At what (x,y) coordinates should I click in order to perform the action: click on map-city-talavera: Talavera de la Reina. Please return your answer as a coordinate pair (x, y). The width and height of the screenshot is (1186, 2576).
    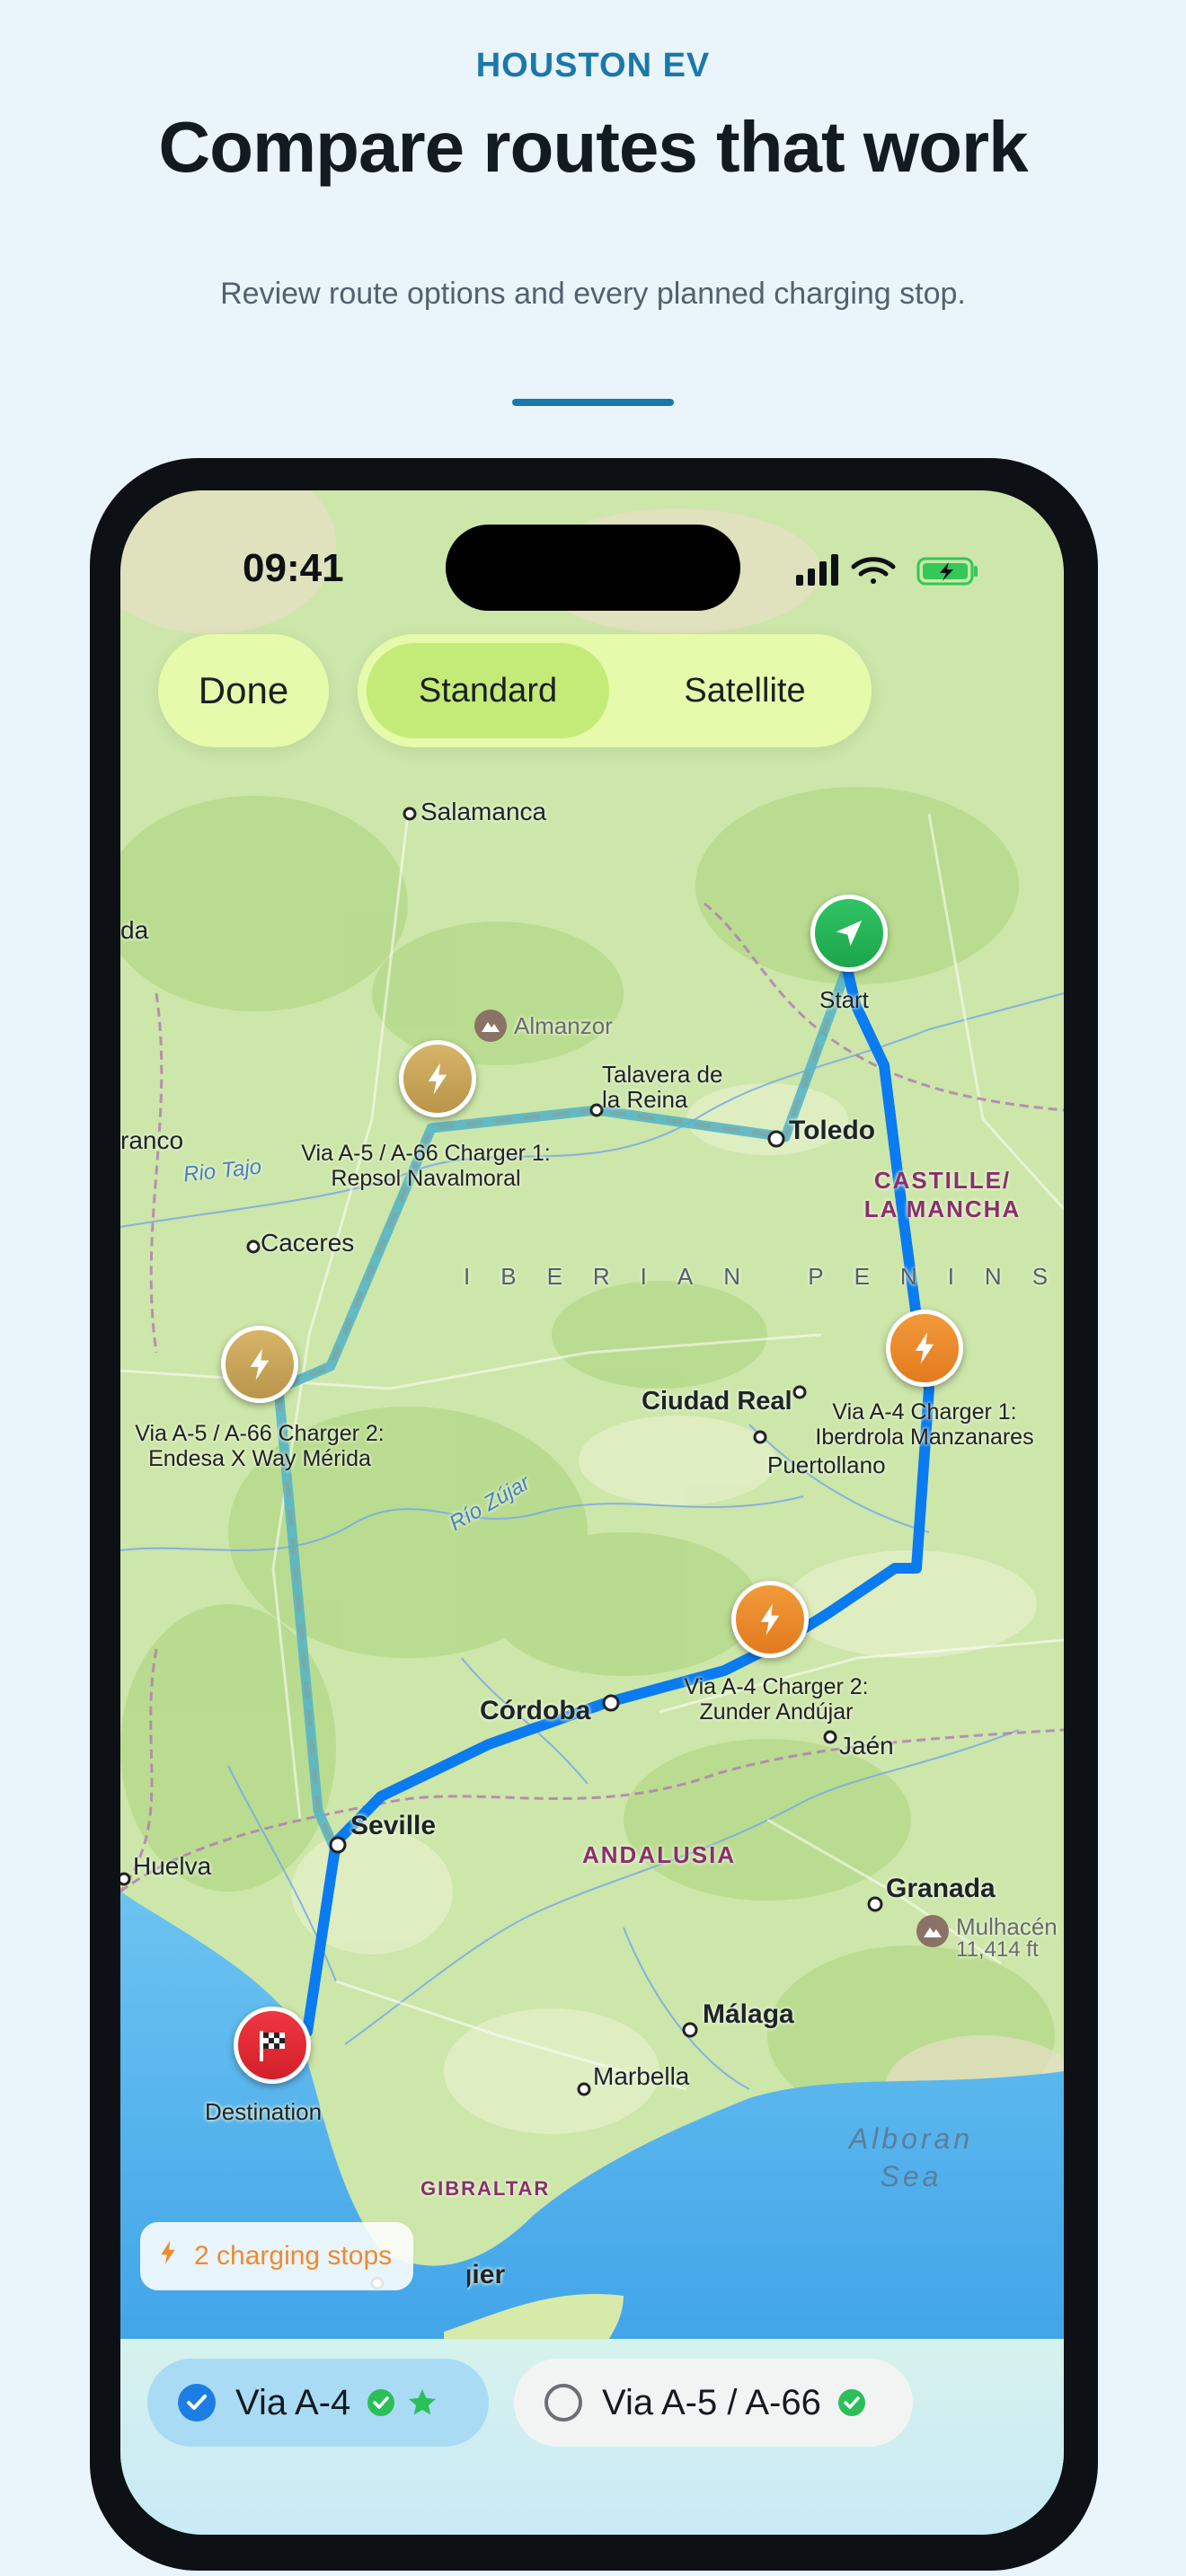
    Looking at the image, I should click on (665, 1087).